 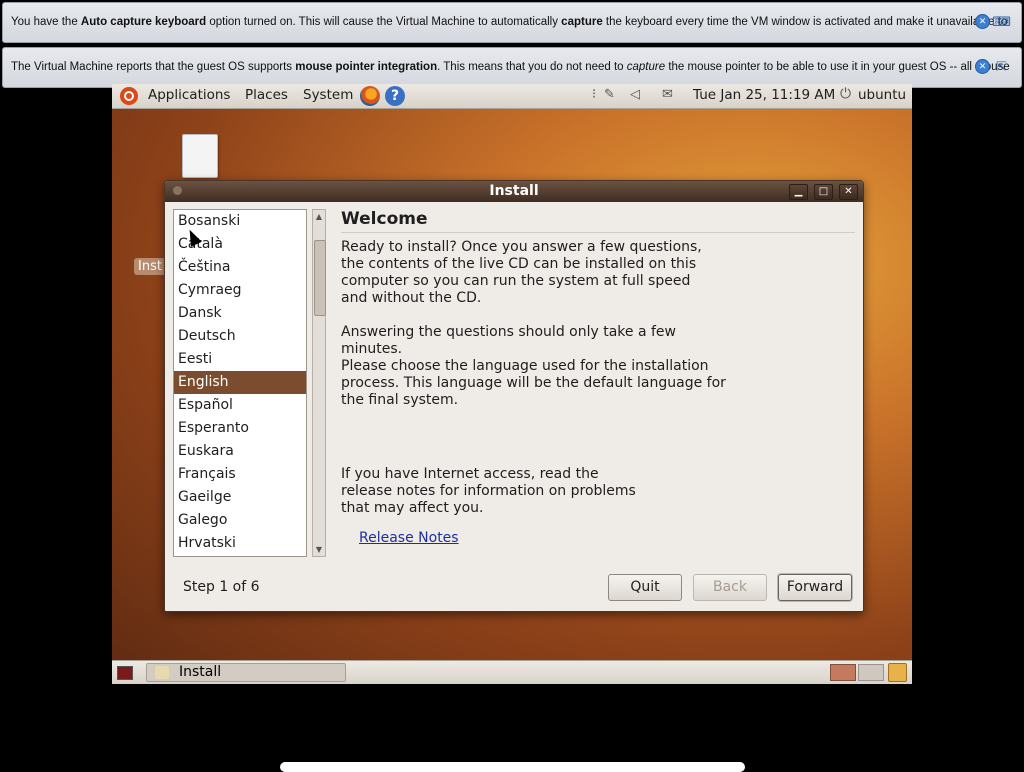 What do you see at coordinates (125, 673) in the screenshot?
I see `show-desktop-icon` at bounding box center [125, 673].